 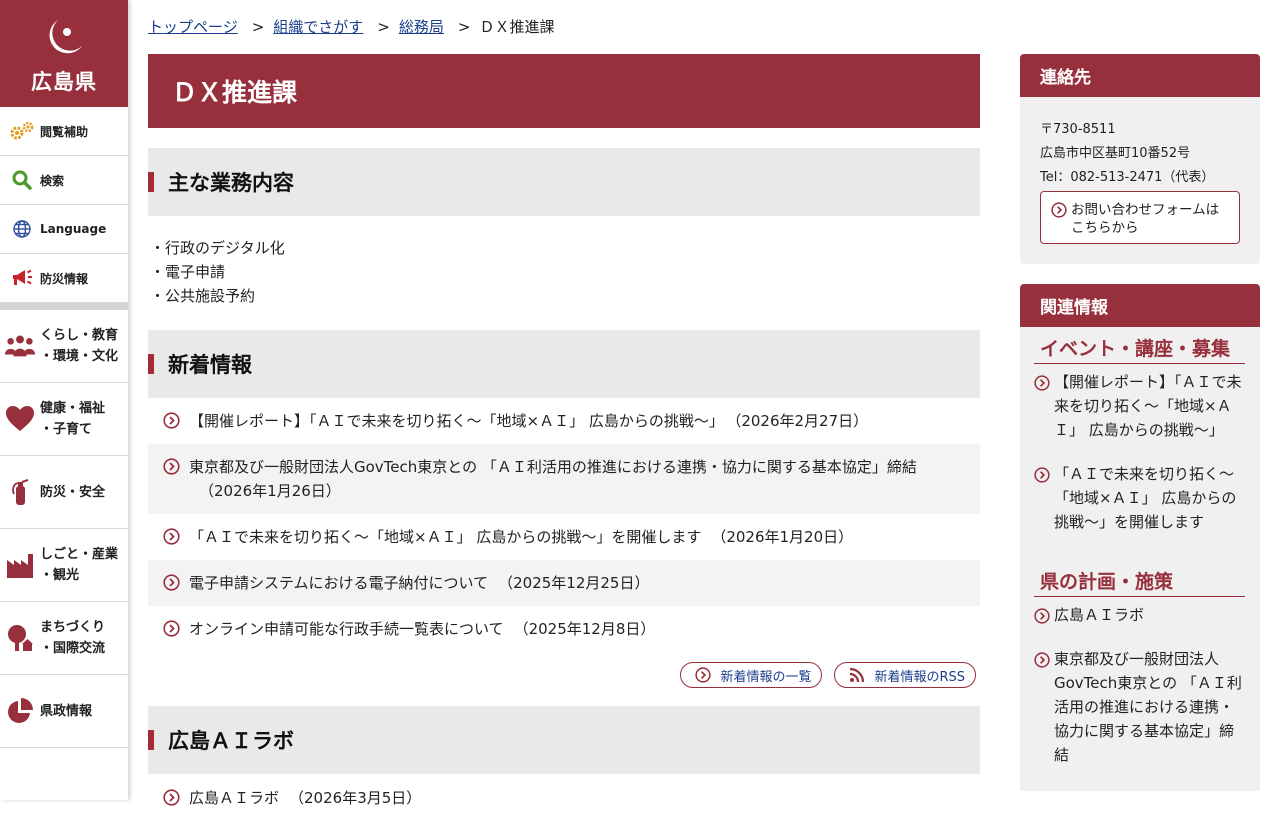 What do you see at coordinates (1148, 406) in the screenshot?
I see `related-item-label: 【開催レポート】「ＡＩで未来を切り拓く～「地域×ＡＩ」 広島からの挑戦～」` at bounding box center [1148, 406].